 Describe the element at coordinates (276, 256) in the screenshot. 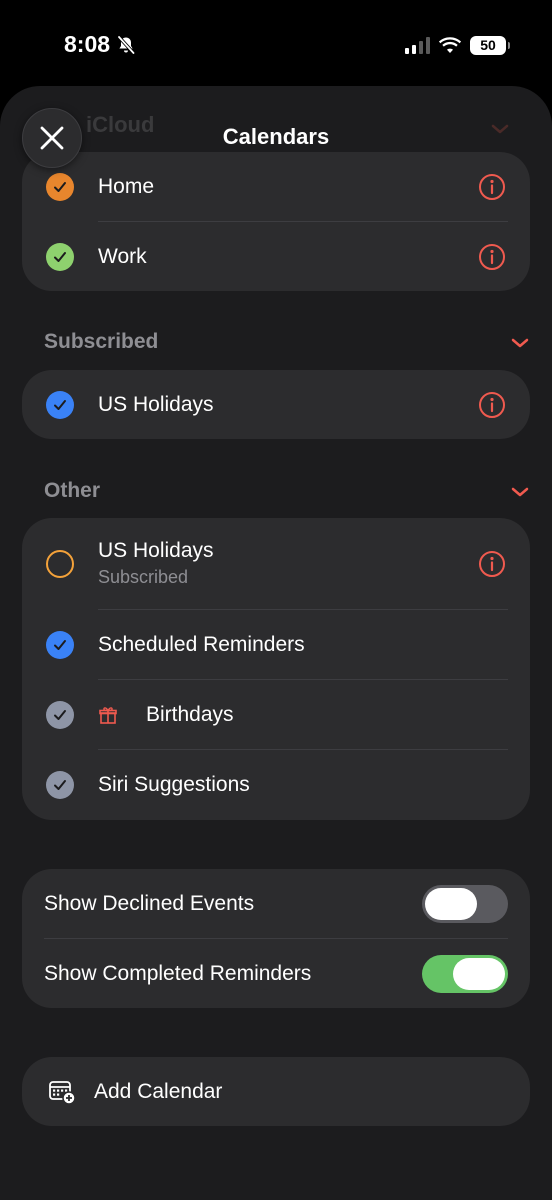

I see `calendar-row-work: Work` at that location.